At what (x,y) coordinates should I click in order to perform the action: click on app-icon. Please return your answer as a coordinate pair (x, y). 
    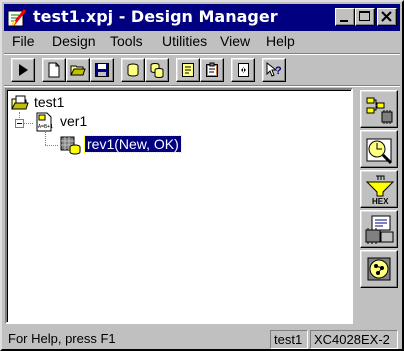
    Looking at the image, I should click on (17, 18).